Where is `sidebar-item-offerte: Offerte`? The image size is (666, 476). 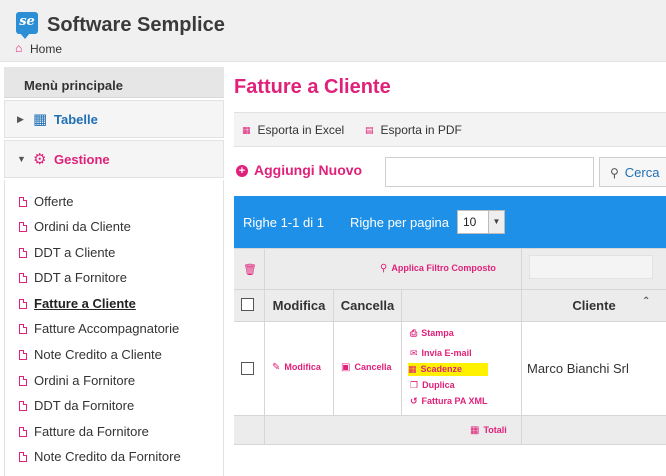
sidebar-item-offerte: Offerte is located at coordinates (46, 201).